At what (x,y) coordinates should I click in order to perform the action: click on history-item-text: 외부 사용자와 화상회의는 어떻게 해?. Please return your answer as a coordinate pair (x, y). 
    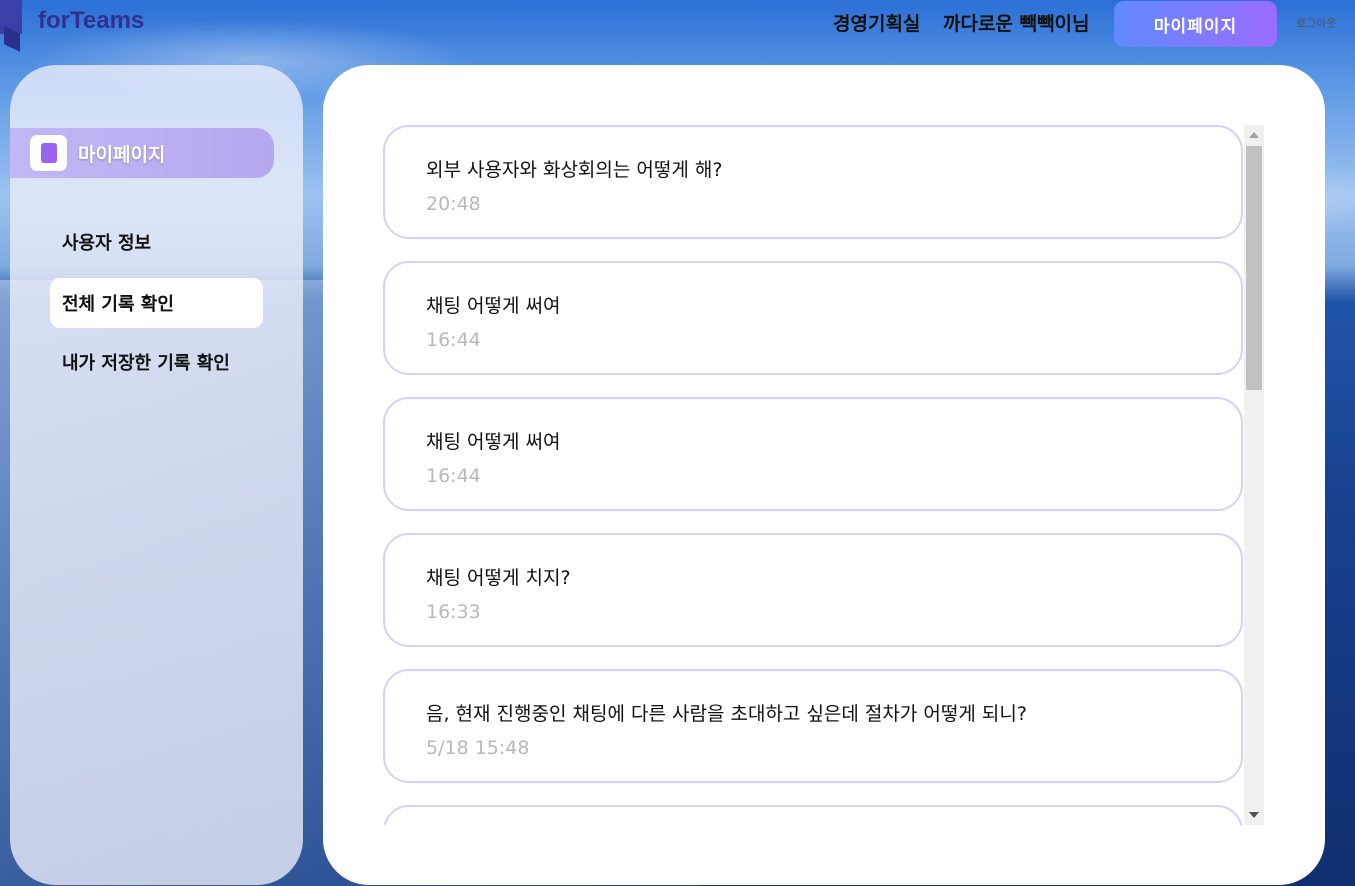
    Looking at the image, I should click on (574, 170).